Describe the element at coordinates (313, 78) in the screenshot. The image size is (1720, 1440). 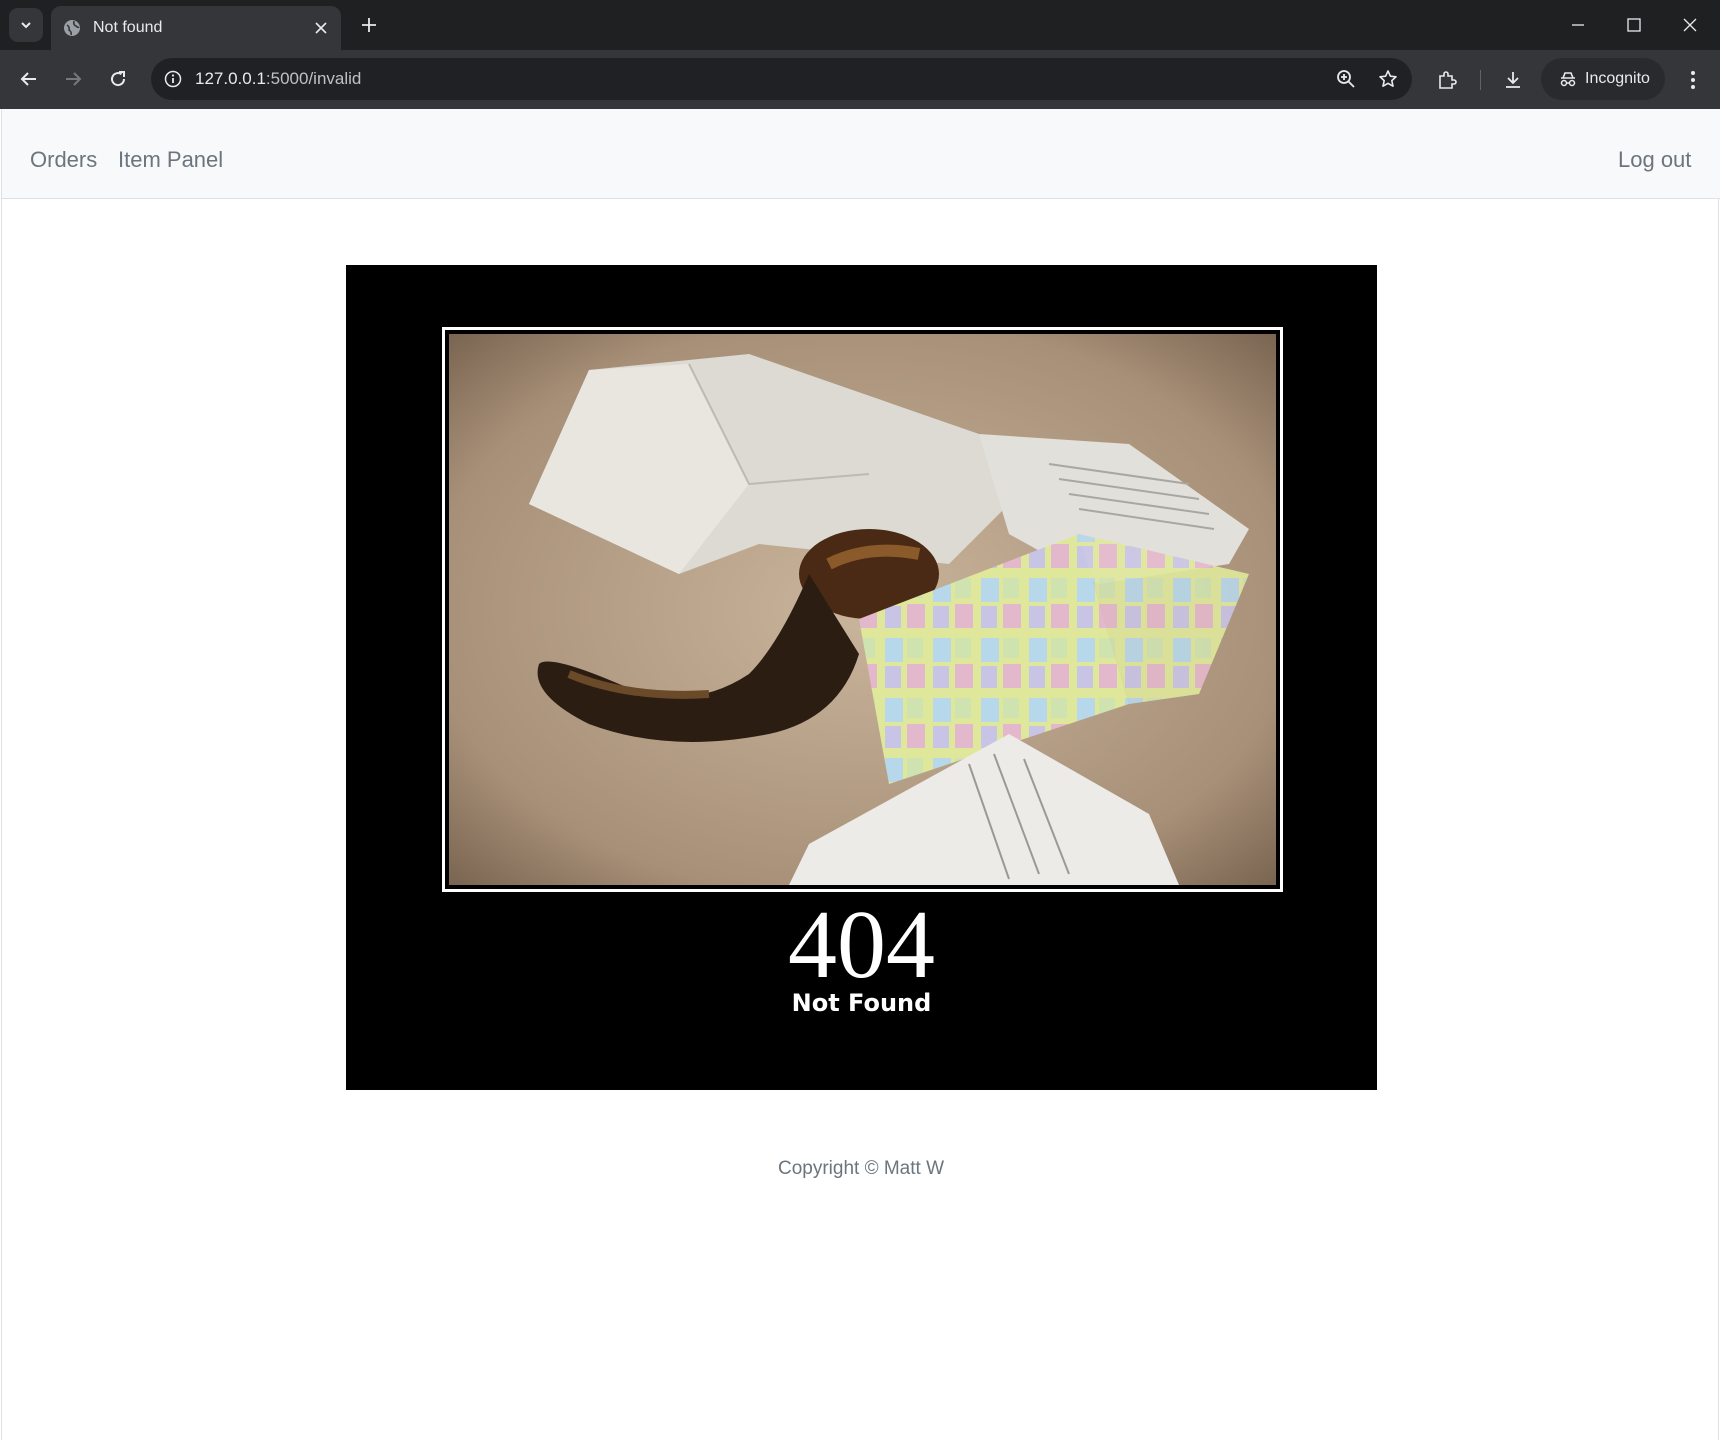
I see `url-path: :5000/invalid` at that location.